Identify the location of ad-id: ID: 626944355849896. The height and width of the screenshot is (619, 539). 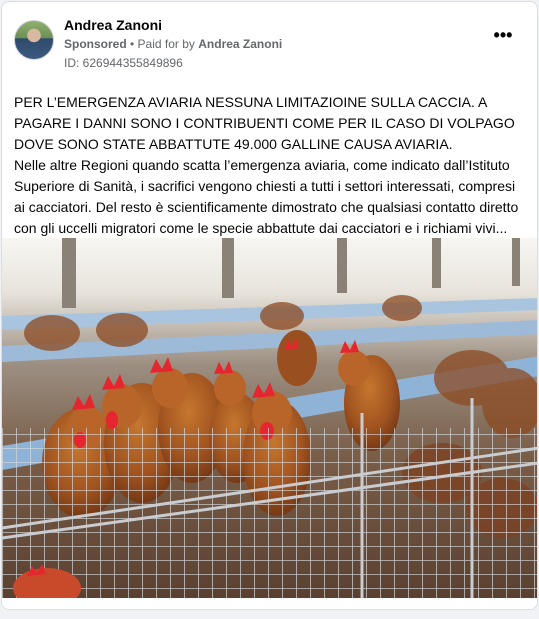
(123, 63).